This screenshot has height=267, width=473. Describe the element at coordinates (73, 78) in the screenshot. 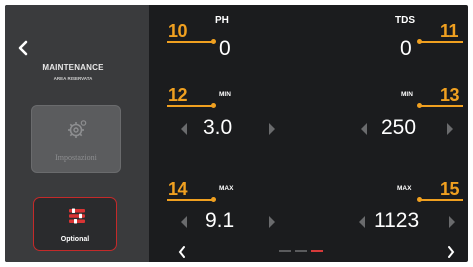

I see `sidebar-subtitle: AREA RISERVATA` at that location.